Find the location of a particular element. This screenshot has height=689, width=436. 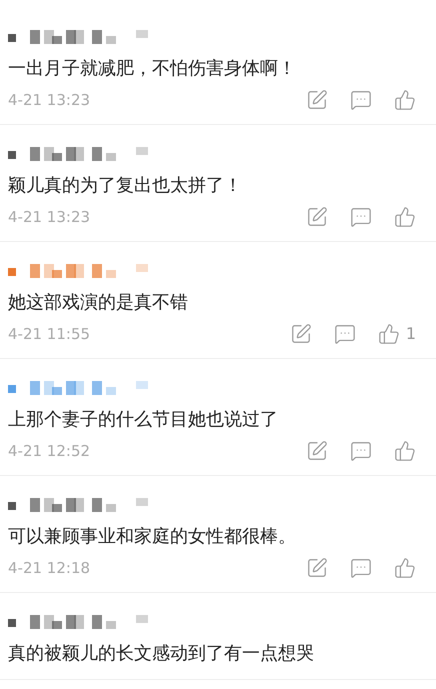

comment-text: 一出月子就减肥，不怕伤害身体啊！ is located at coordinates (152, 69).